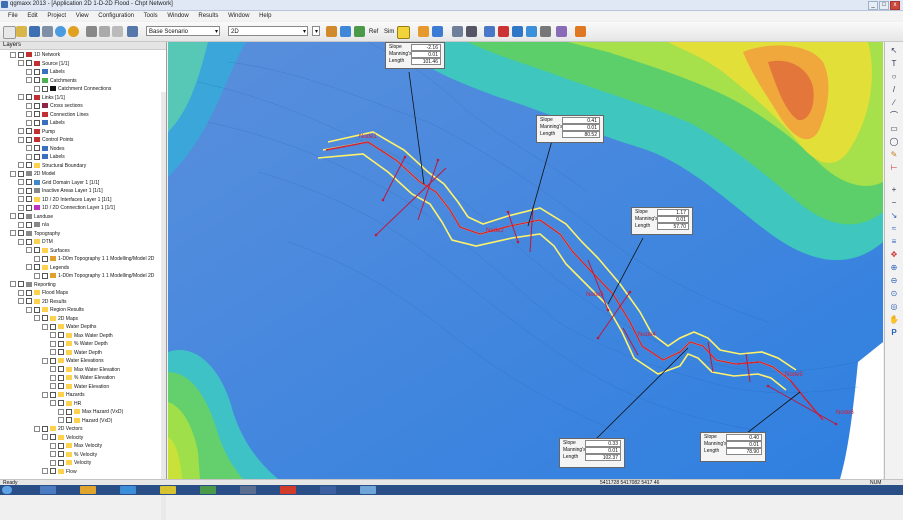 The height and width of the screenshot is (520, 903). Describe the element at coordinates (60, 191) in the screenshot. I see `layer-tree-item: Inactive Areas Layer 1 [1/1]` at that location.